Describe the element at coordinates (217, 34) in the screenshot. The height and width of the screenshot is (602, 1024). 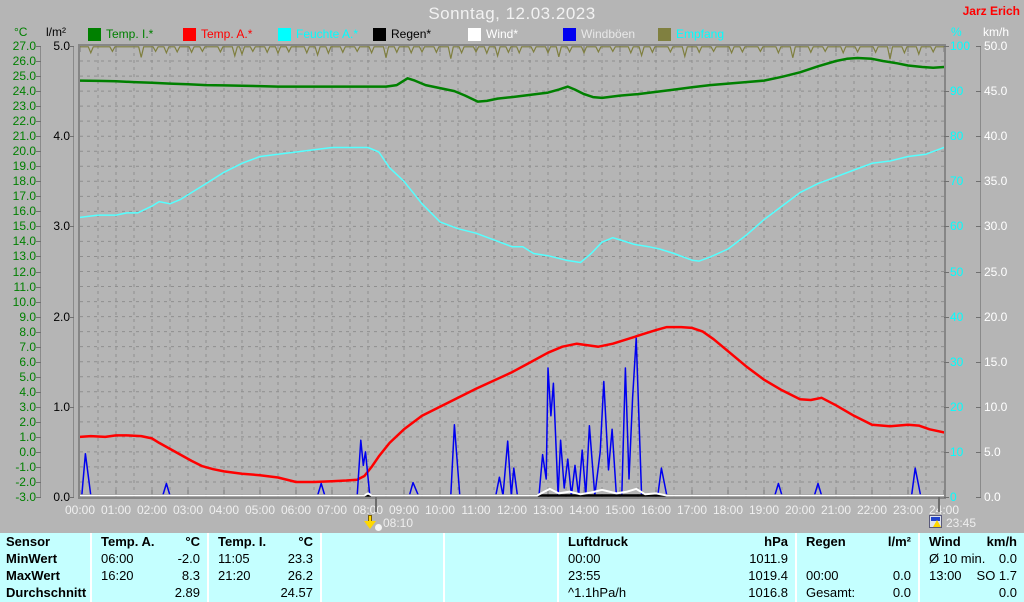
I see `legend-item-temp-a: Temp. A.*` at that location.